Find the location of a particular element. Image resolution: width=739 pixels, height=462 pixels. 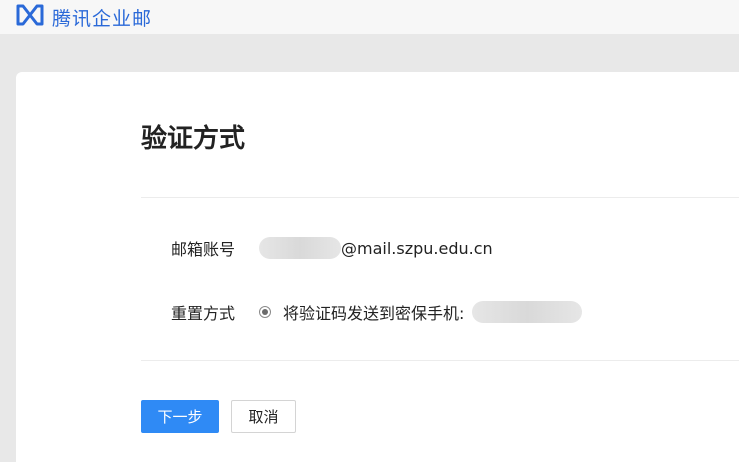

account-label: 邮箱账号 is located at coordinates (203, 249).